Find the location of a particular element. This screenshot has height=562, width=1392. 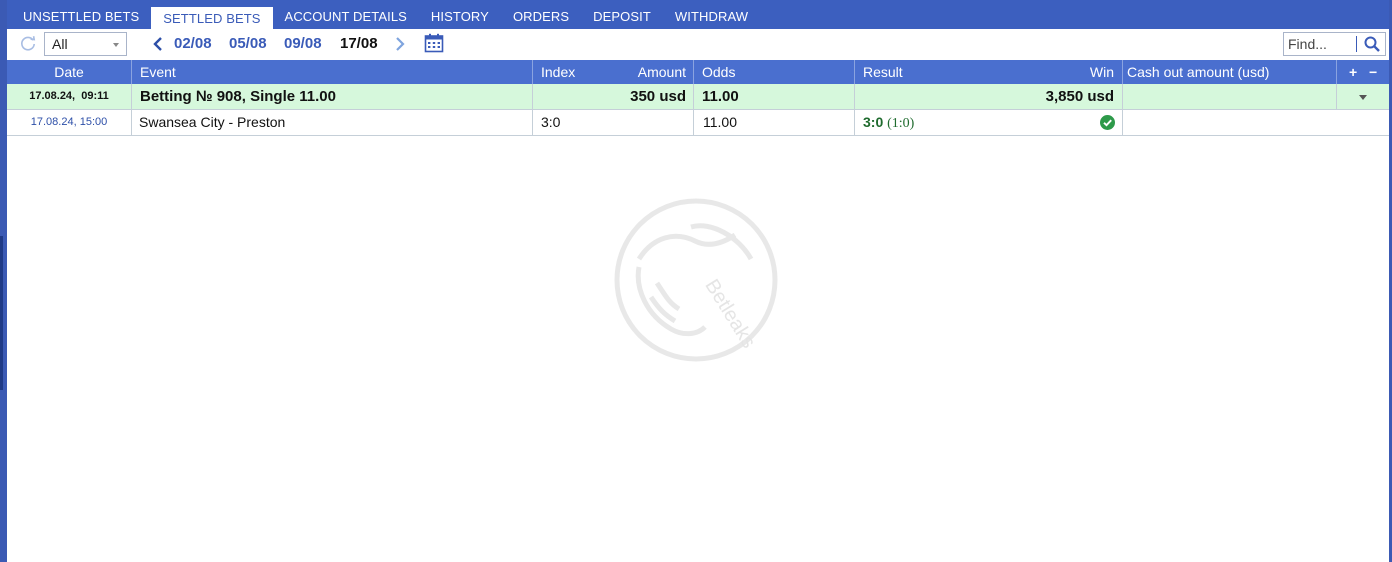

bet-amount: 350 usd is located at coordinates (613, 96).